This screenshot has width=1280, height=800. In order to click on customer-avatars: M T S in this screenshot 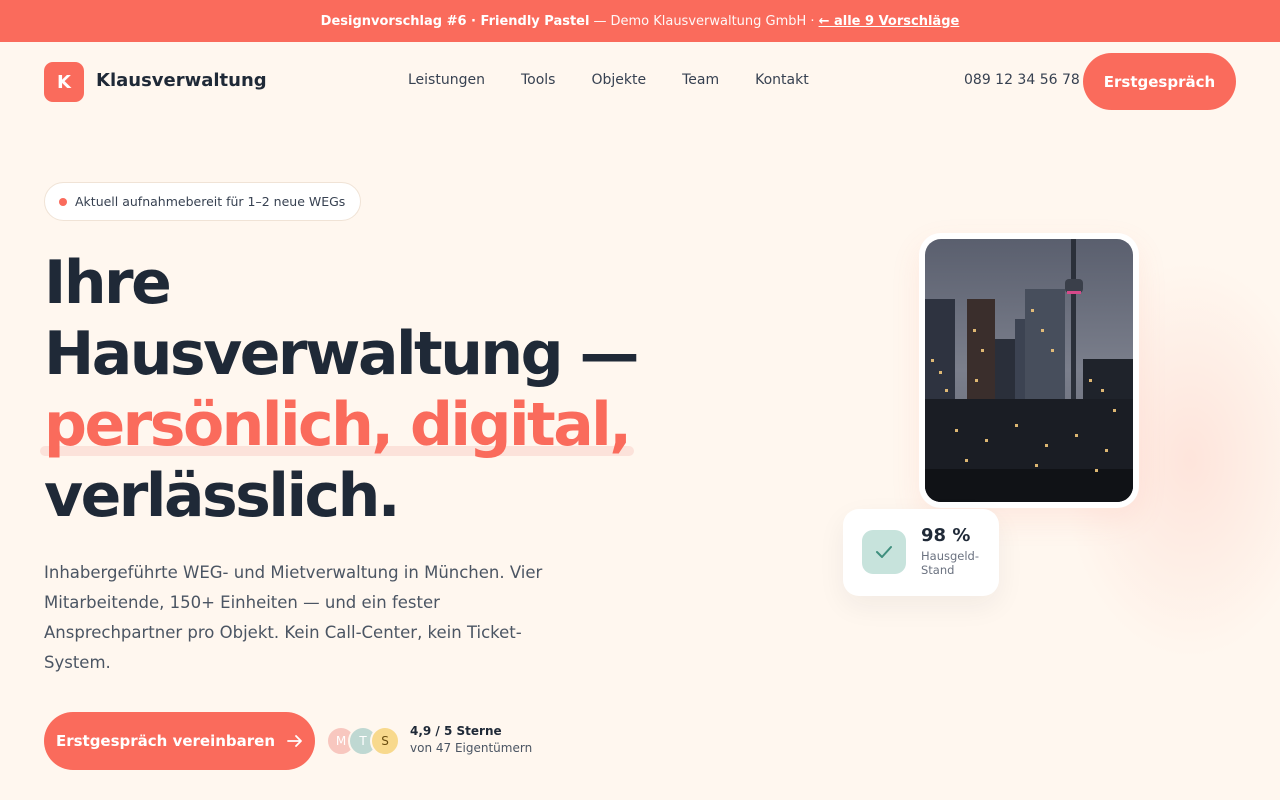, I will do `click(364, 741)`.